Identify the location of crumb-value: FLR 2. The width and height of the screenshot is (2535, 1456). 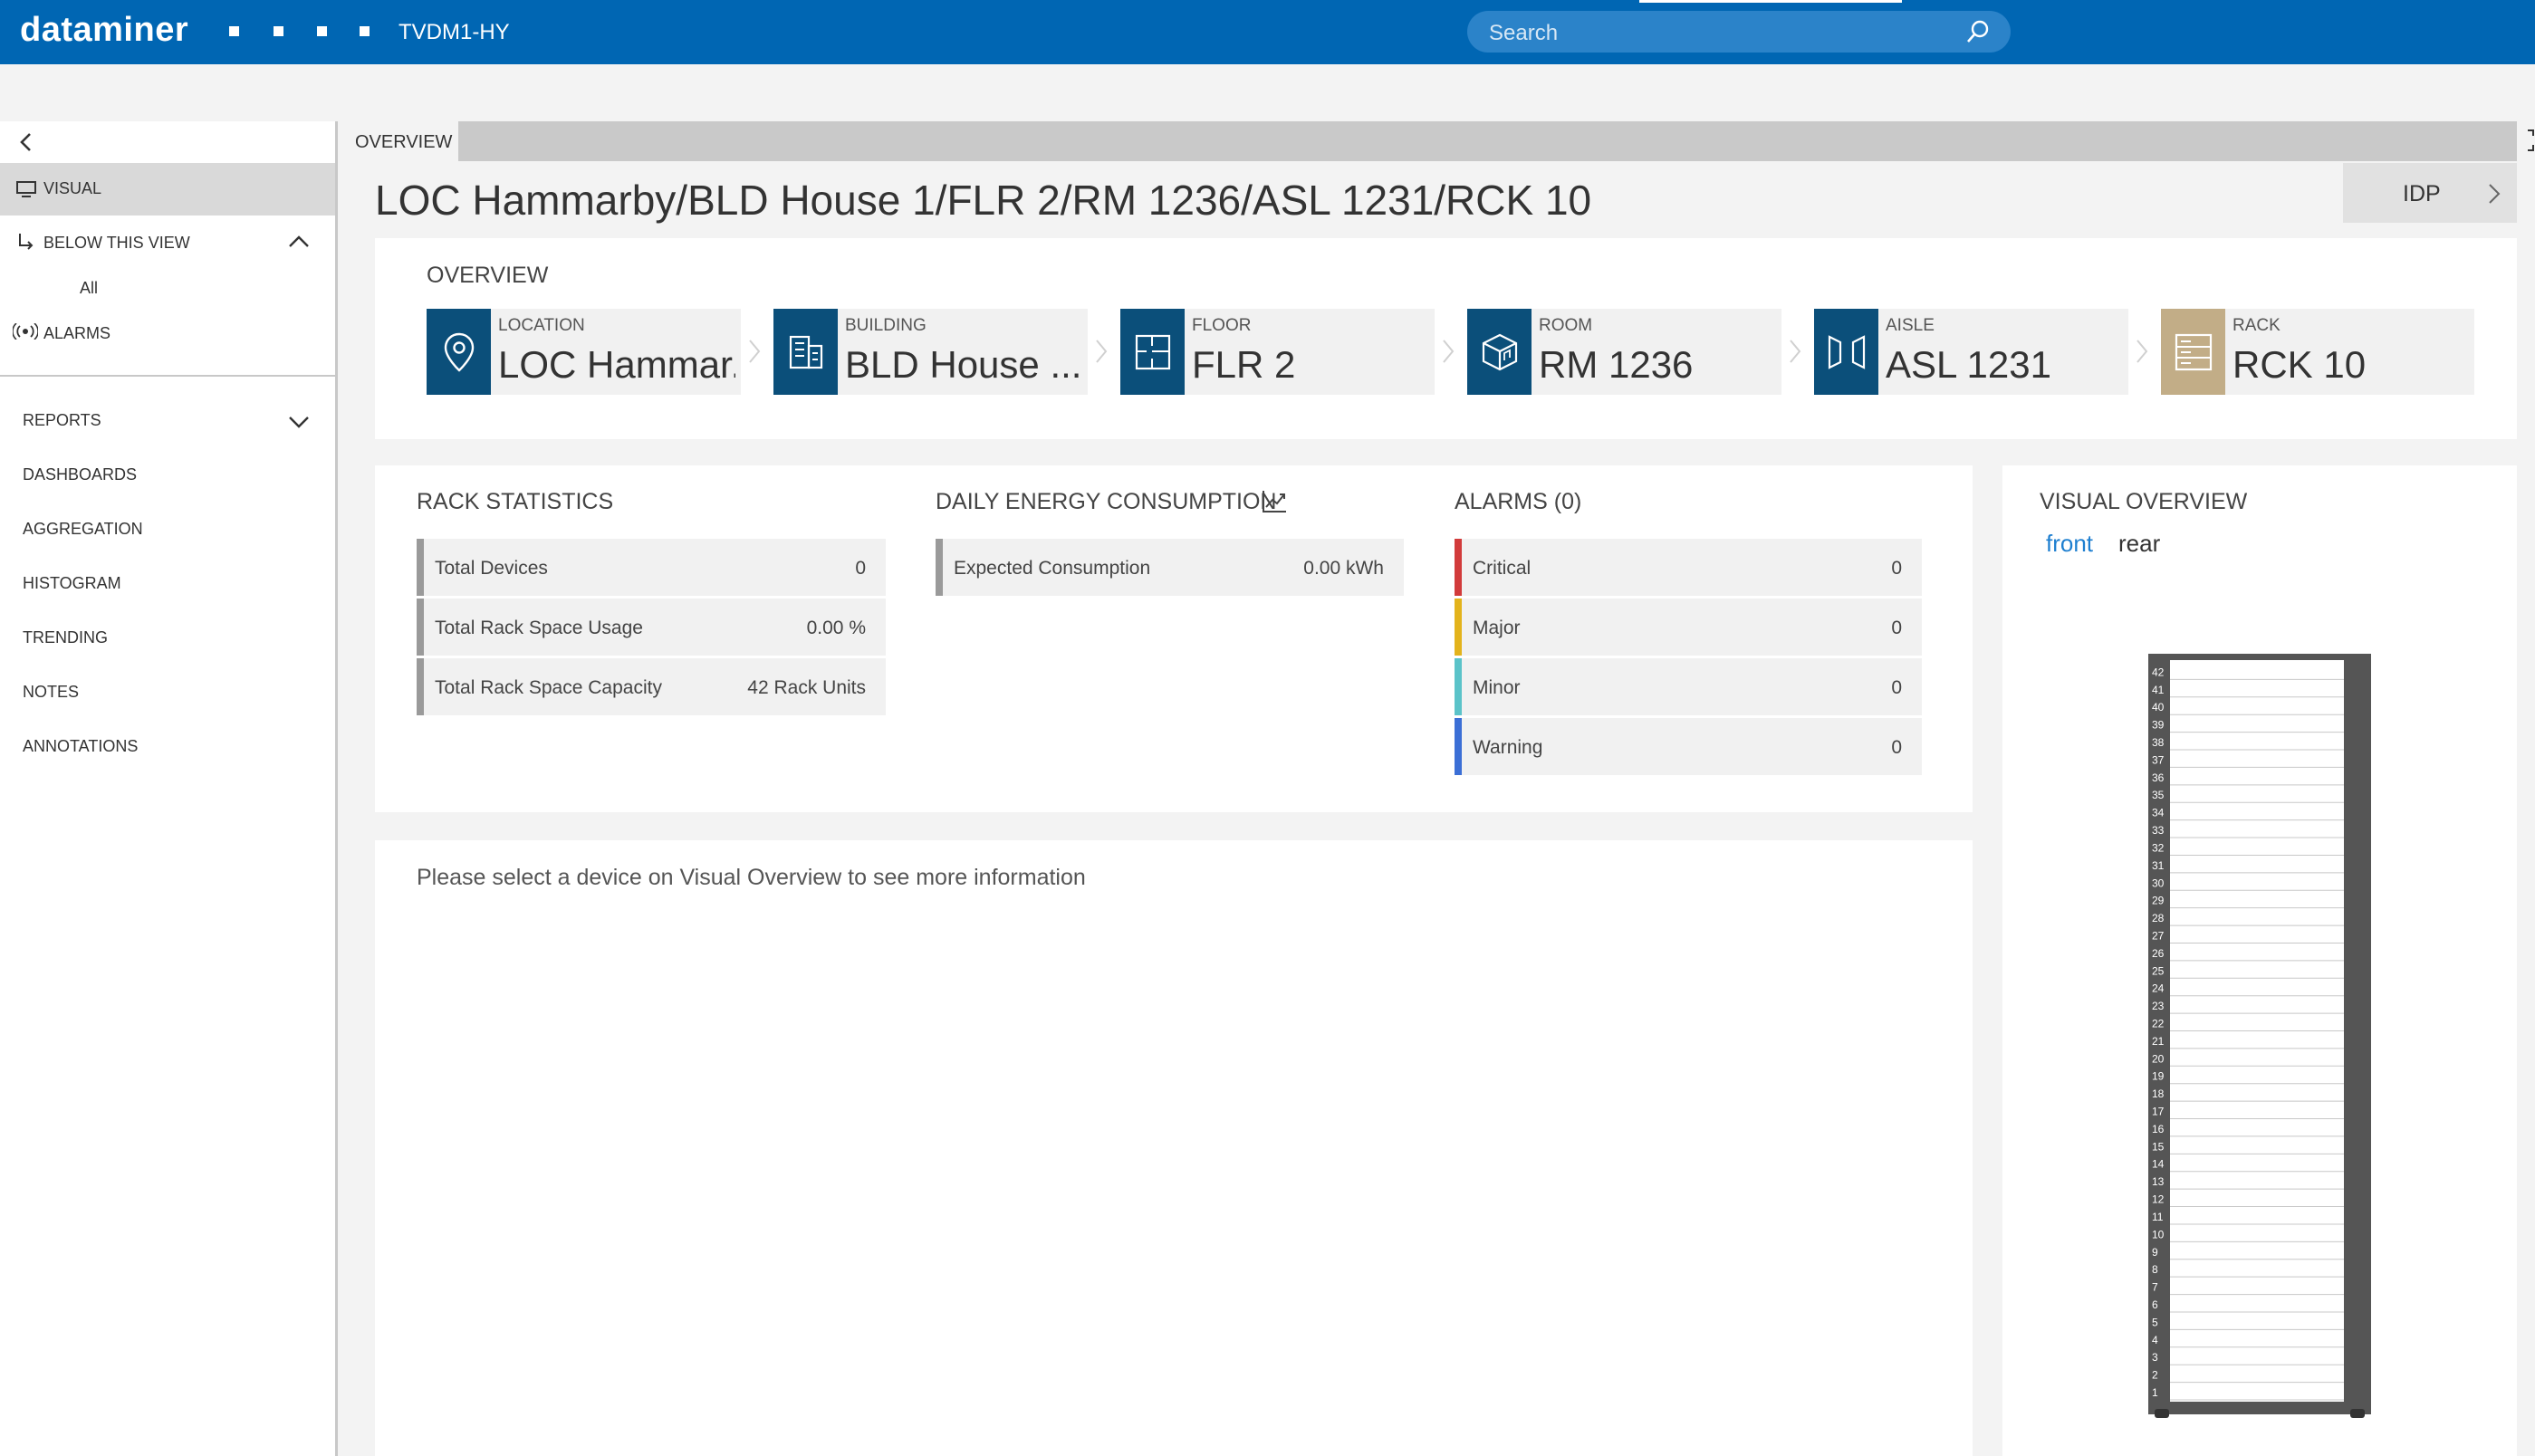
(1244, 364).